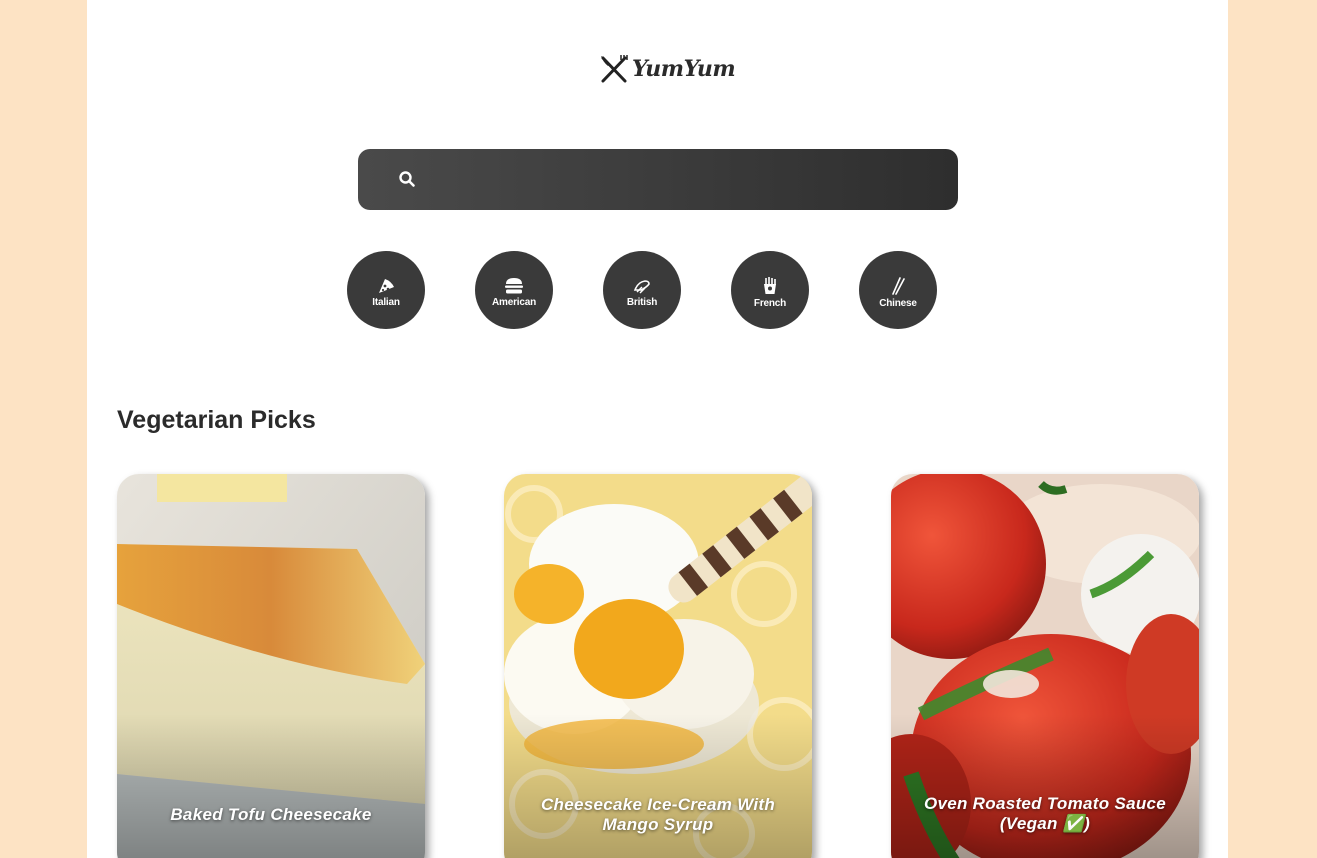  I want to click on fish-chips-icon, so click(641, 287).